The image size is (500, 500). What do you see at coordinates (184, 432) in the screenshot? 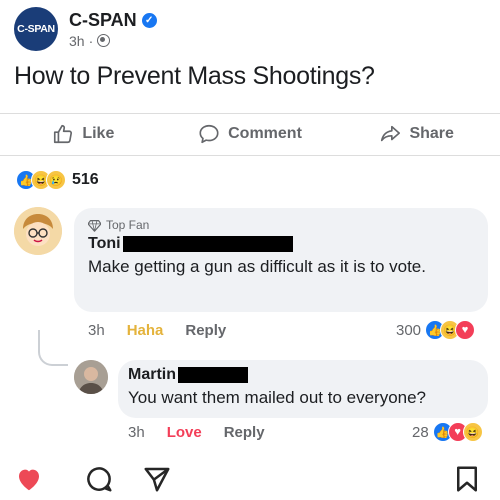
I see `love-reaction-button: Love` at bounding box center [184, 432].